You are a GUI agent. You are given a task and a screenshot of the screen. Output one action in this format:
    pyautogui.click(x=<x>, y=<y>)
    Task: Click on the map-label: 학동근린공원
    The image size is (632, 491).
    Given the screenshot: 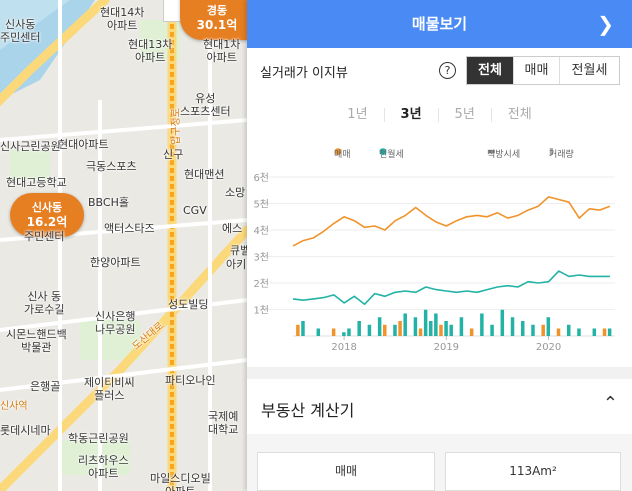 What is the action you would take?
    pyautogui.click(x=98, y=438)
    